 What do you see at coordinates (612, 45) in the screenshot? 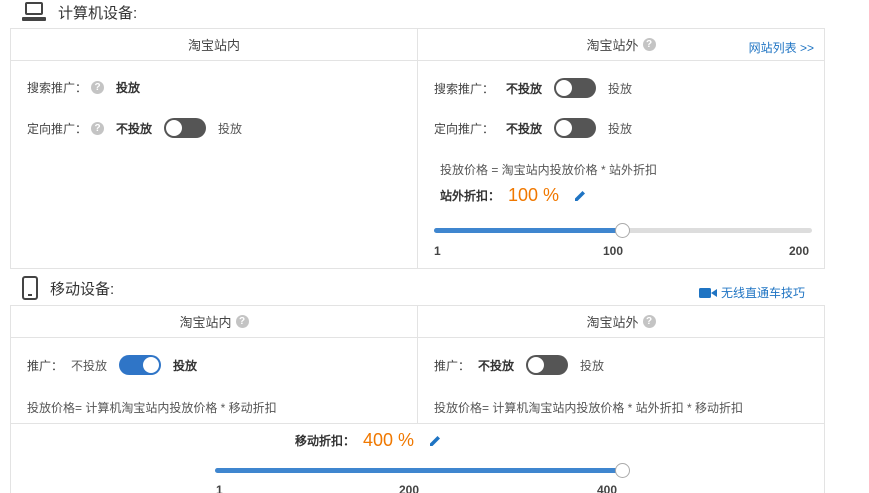
I see `pc-outside-header-label: 淘宝站外` at bounding box center [612, 45].